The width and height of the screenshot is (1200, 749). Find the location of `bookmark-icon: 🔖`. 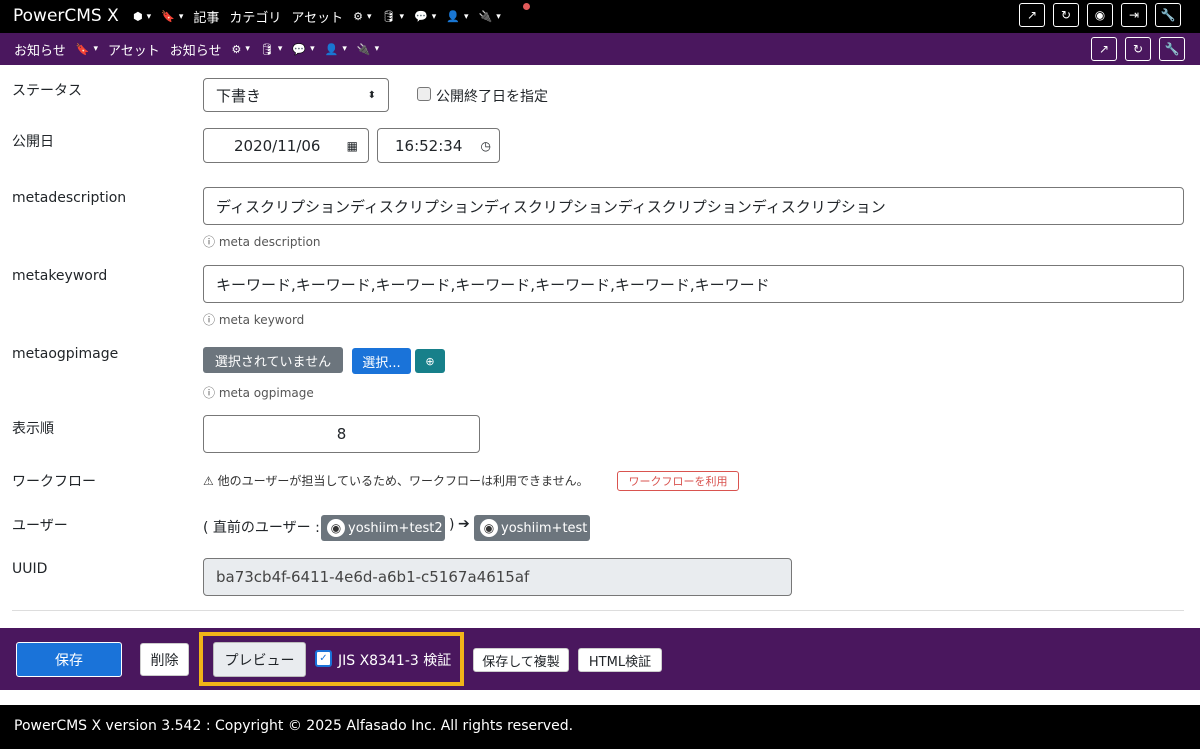

bookmark-icon: 🔖 is located at coordinates (168, 16).